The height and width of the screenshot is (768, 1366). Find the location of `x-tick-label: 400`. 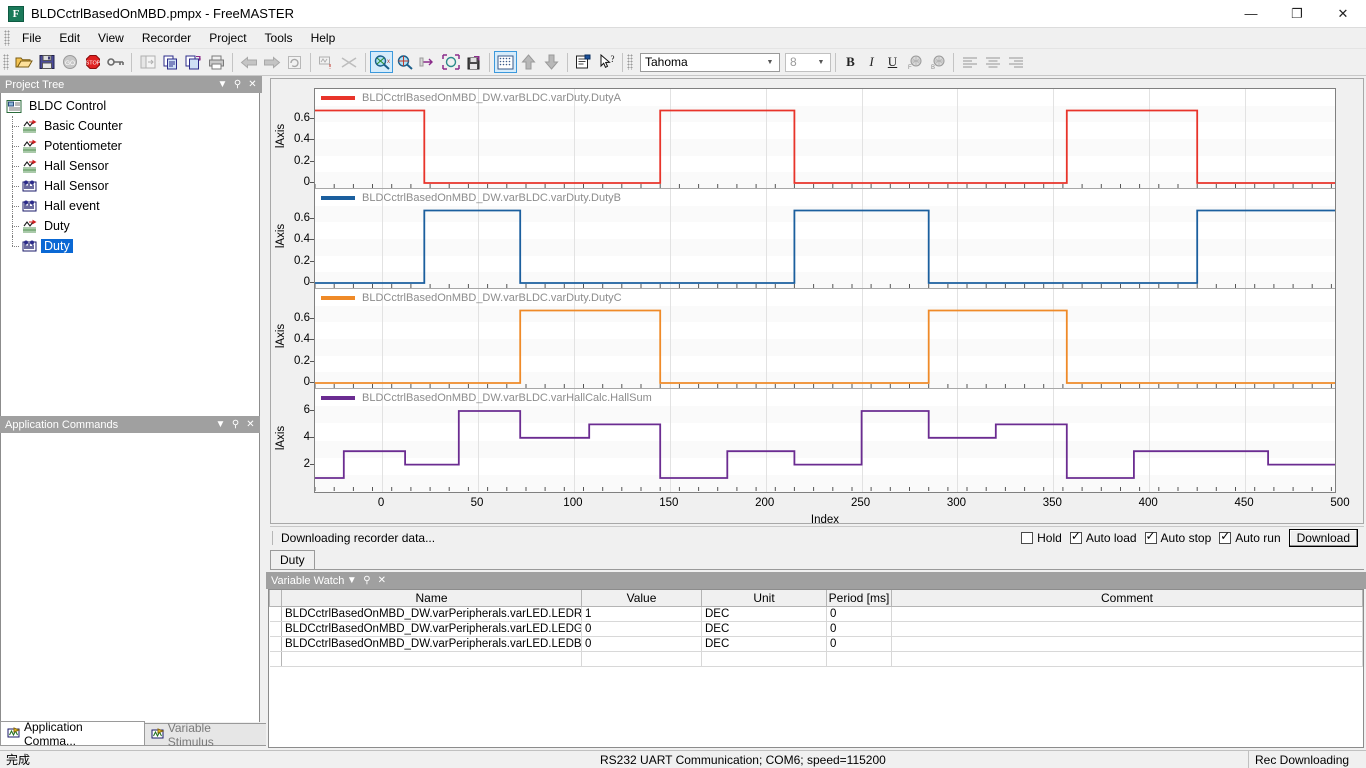

x-tick-label: 400 is located at coordinates (1148, 503).